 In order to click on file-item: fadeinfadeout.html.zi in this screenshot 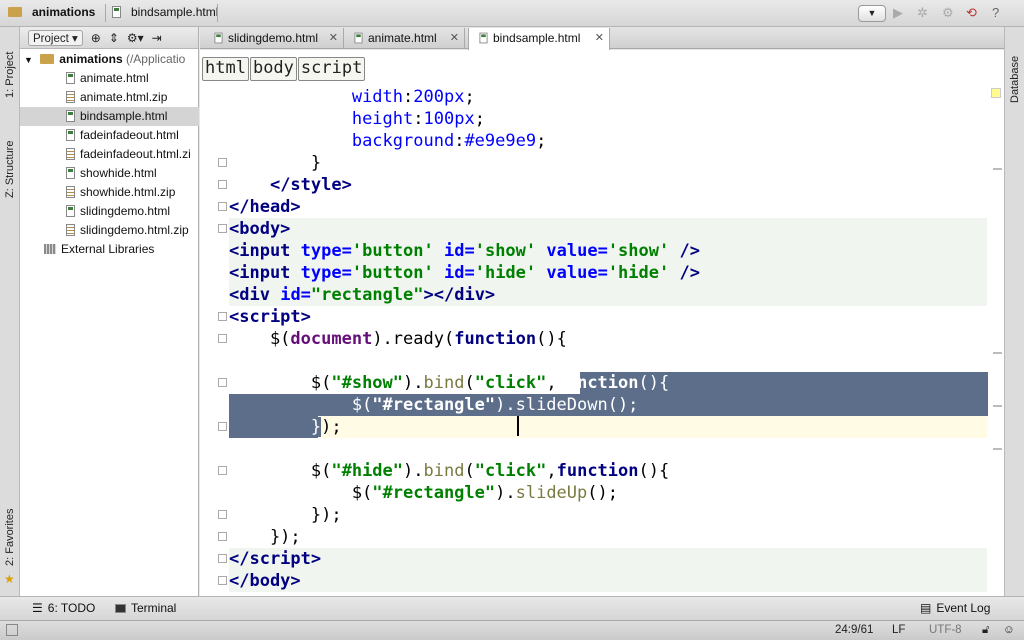, I will do `click(109, 154)`.